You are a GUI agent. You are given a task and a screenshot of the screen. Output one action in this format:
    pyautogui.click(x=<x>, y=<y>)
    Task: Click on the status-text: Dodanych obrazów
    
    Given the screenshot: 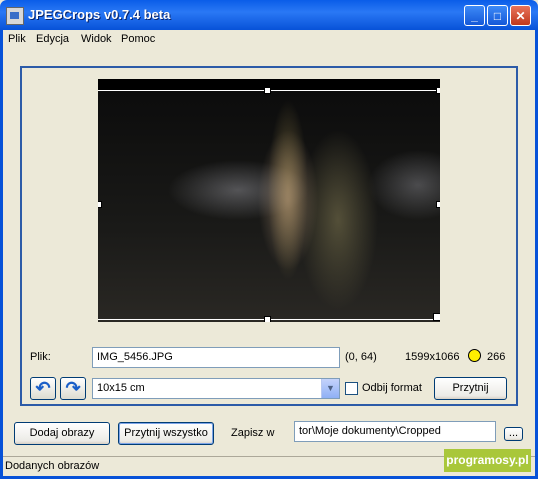 What is the action you would take?
    pyautogui.click(x=52, y=466)
    